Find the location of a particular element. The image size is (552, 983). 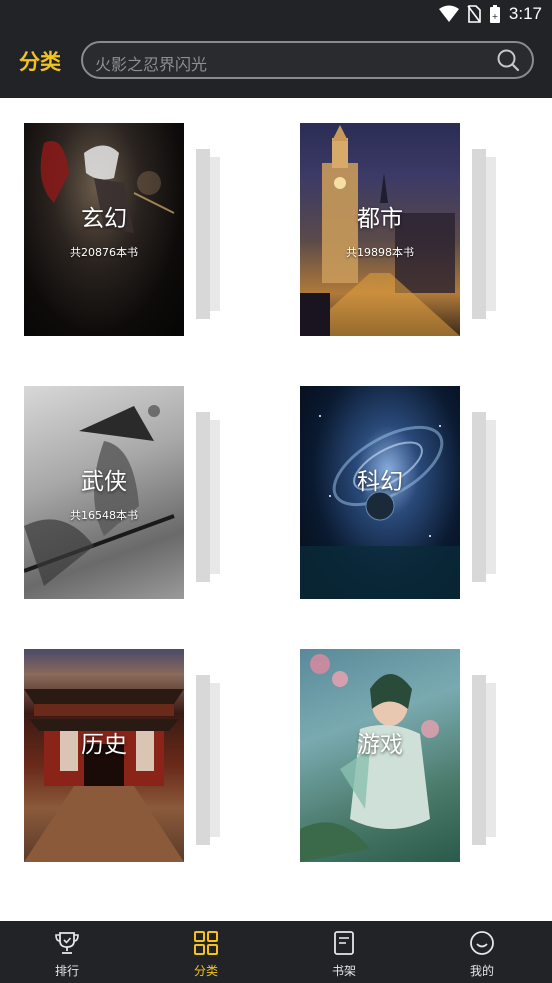

category-card-lishi: 历史 is located at coordinates (122, 758).